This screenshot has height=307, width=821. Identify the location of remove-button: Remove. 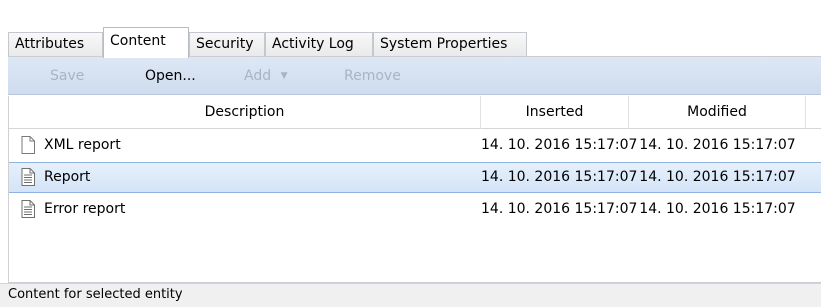
(372, 76).